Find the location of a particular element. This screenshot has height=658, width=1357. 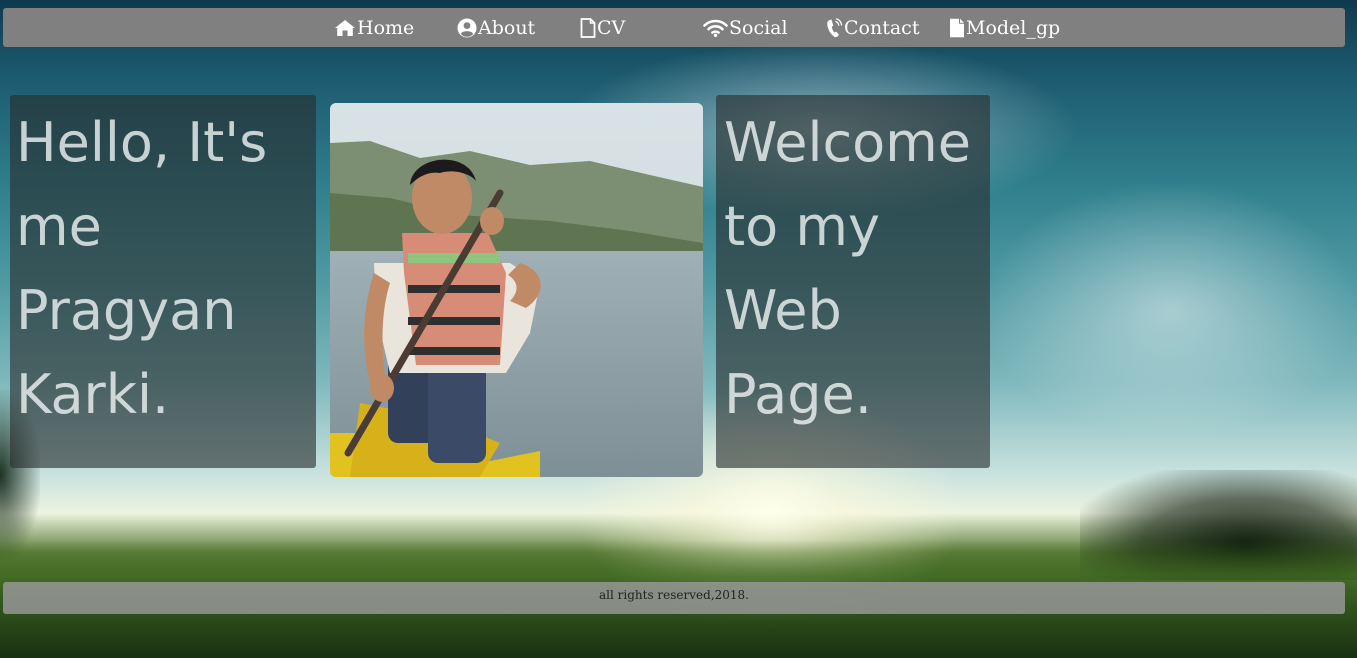

welcome-line: Welcome is located at coordinates (848, 142).